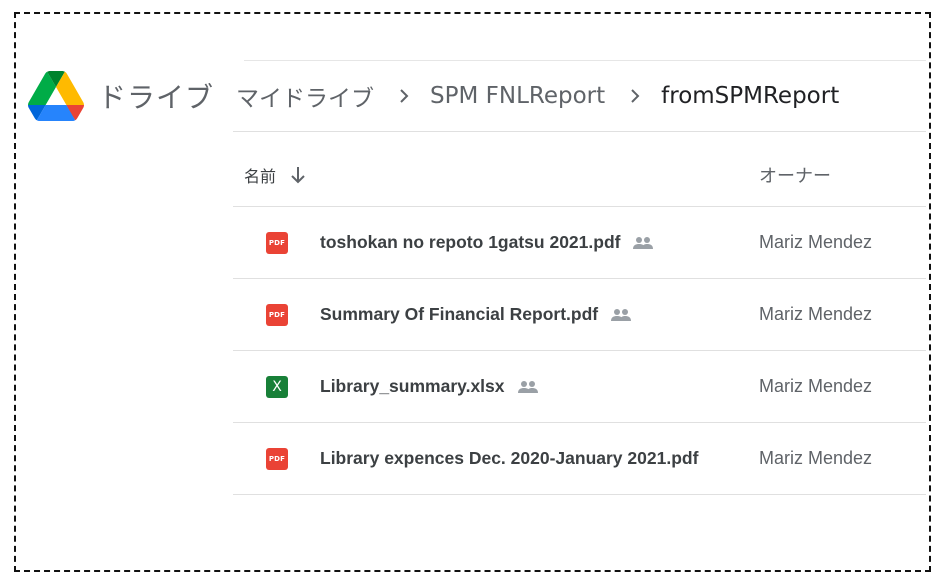  I want to click on drive-header: ドライブ マイドライブ SPM FNLReport fromSPMReport, so click(433, 96).